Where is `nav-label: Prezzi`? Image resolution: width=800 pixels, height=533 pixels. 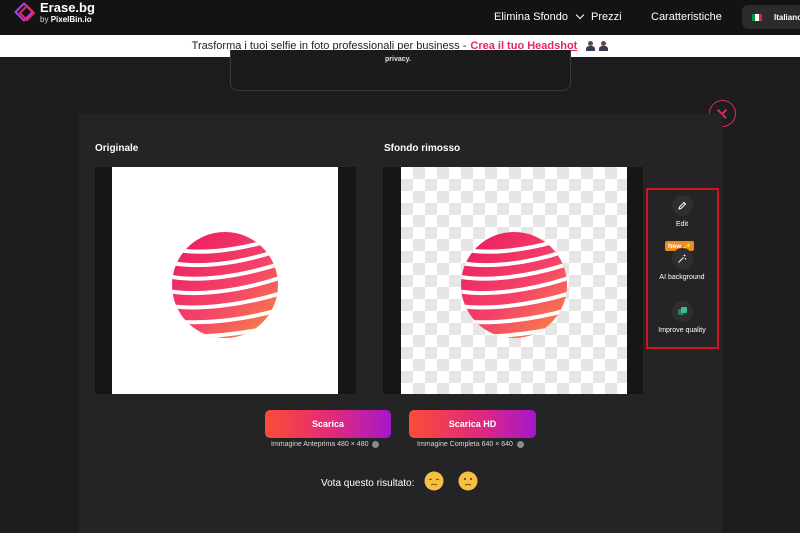 nav-label: Prezzi is located at coordinates (606, 17).